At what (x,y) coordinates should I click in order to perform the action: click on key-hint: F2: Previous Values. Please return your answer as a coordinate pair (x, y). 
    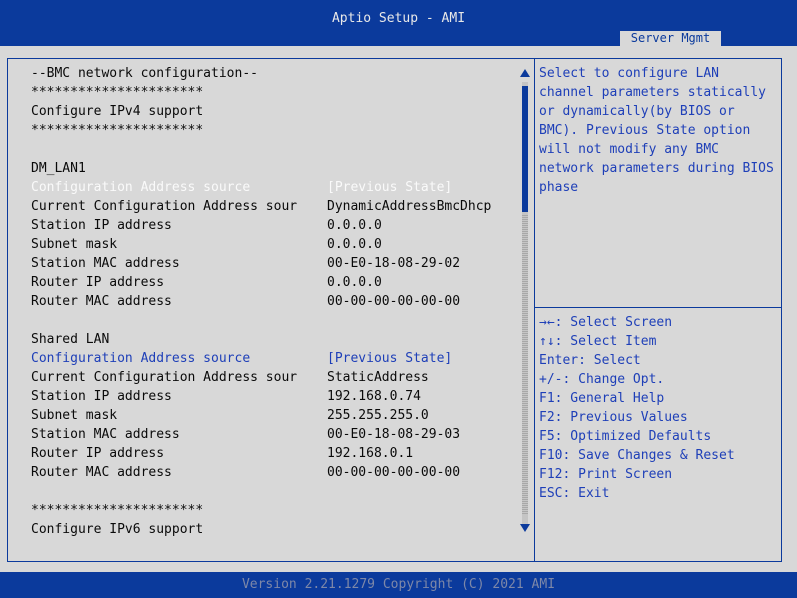
    Looking at the image, I should click on (613, 417).